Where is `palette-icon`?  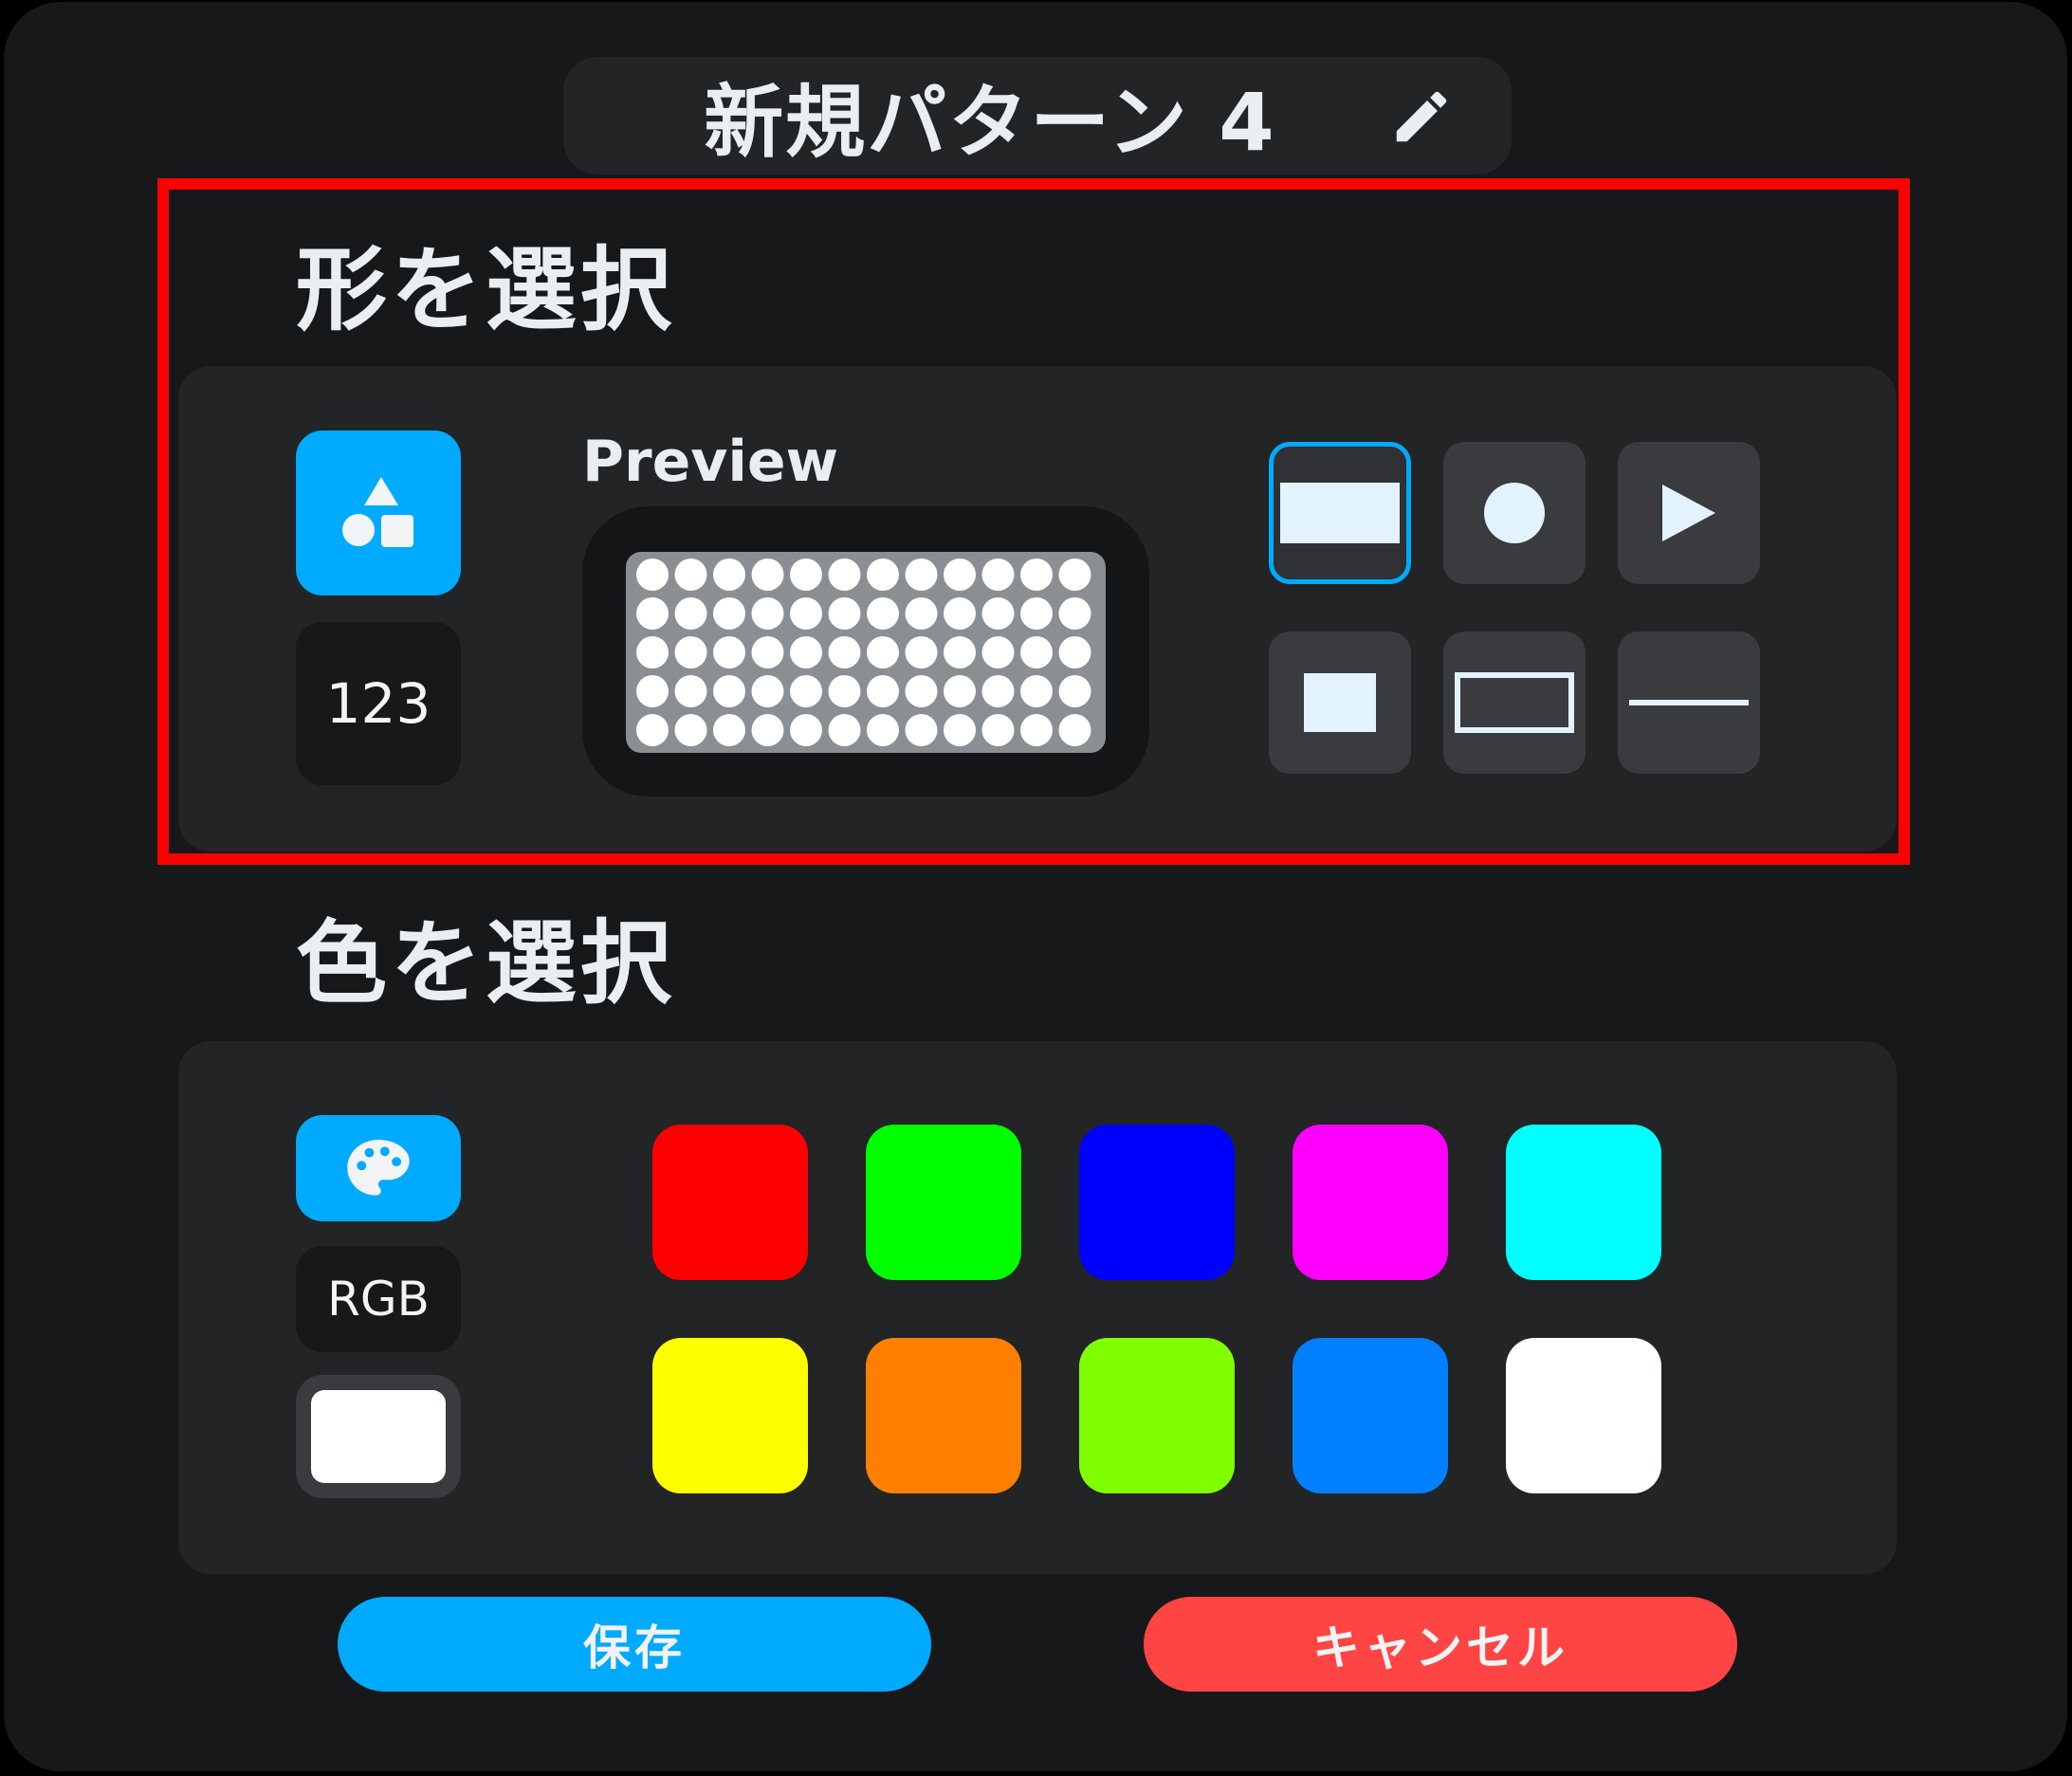 palette-icon is located at coordinates (378, 1168).